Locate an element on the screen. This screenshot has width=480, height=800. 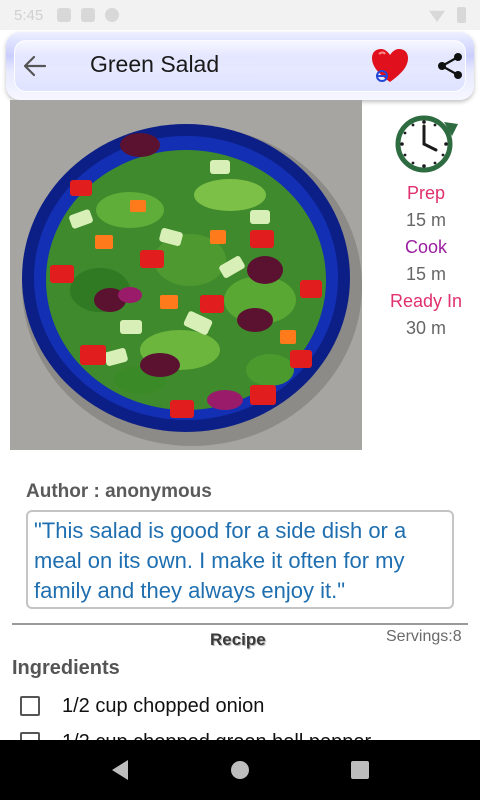
favorite-button is located at coordinates (390, 66).